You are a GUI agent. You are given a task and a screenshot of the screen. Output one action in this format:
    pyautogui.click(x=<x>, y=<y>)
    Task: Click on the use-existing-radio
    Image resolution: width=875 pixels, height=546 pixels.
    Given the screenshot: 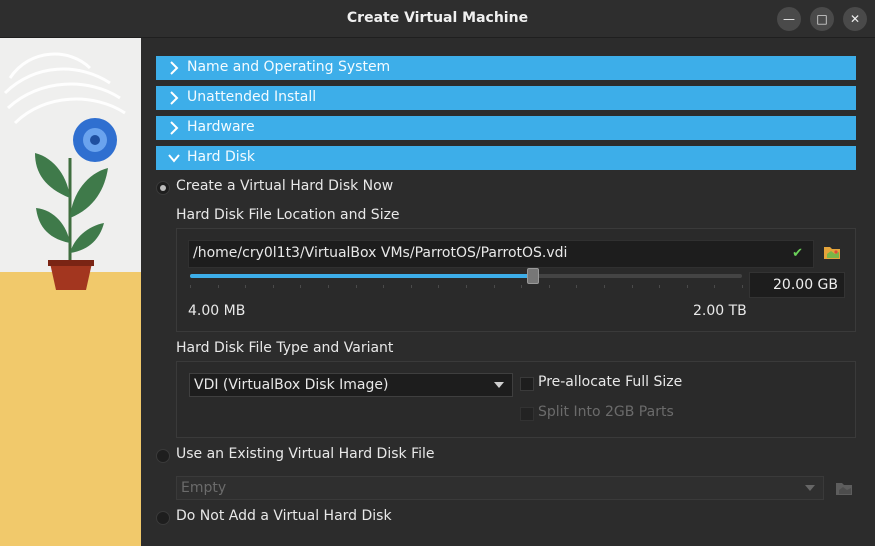 What is the action you would take?
    pyautogui.click(x=163, y=456)
    